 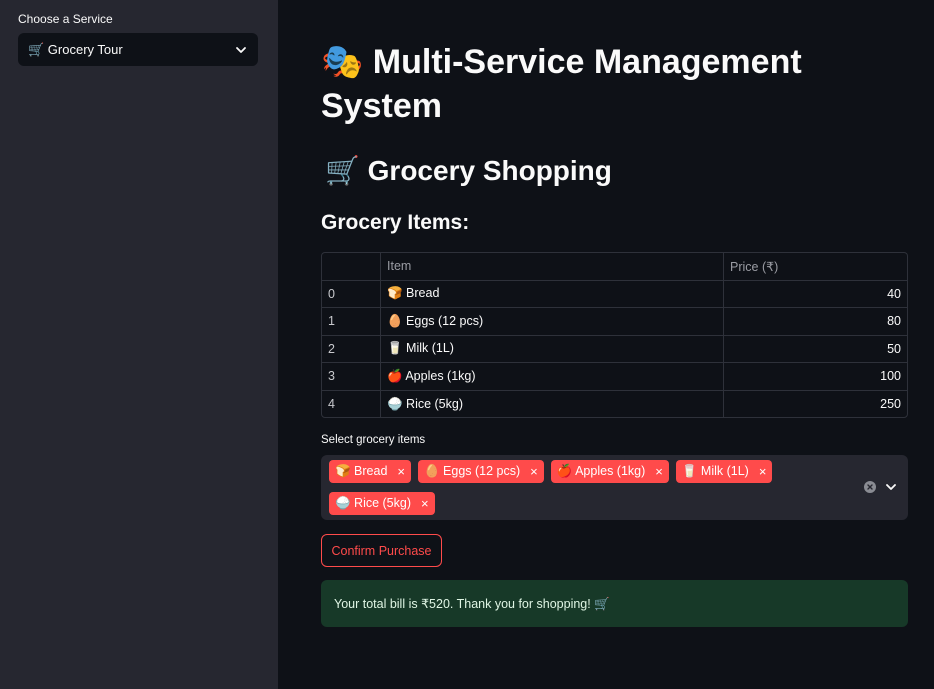 What do you see at coordinates (468, 170) in the screenshot?
I see `section-title: 🛒 Grocery Shopping` at bounding box center [468, 170].